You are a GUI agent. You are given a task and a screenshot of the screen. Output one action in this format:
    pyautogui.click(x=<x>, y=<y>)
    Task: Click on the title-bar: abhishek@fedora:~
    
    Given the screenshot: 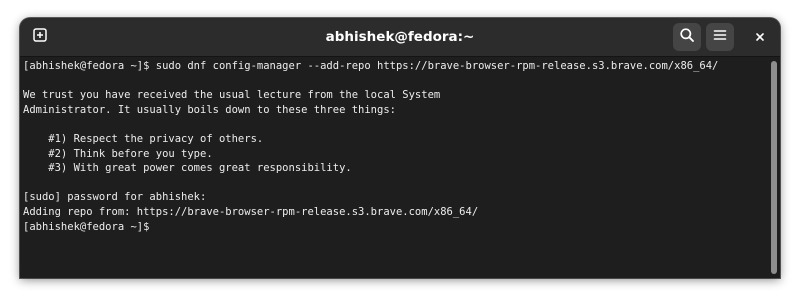 What is the action you would take?
    pyautogui.click(x=400, y=37)
    